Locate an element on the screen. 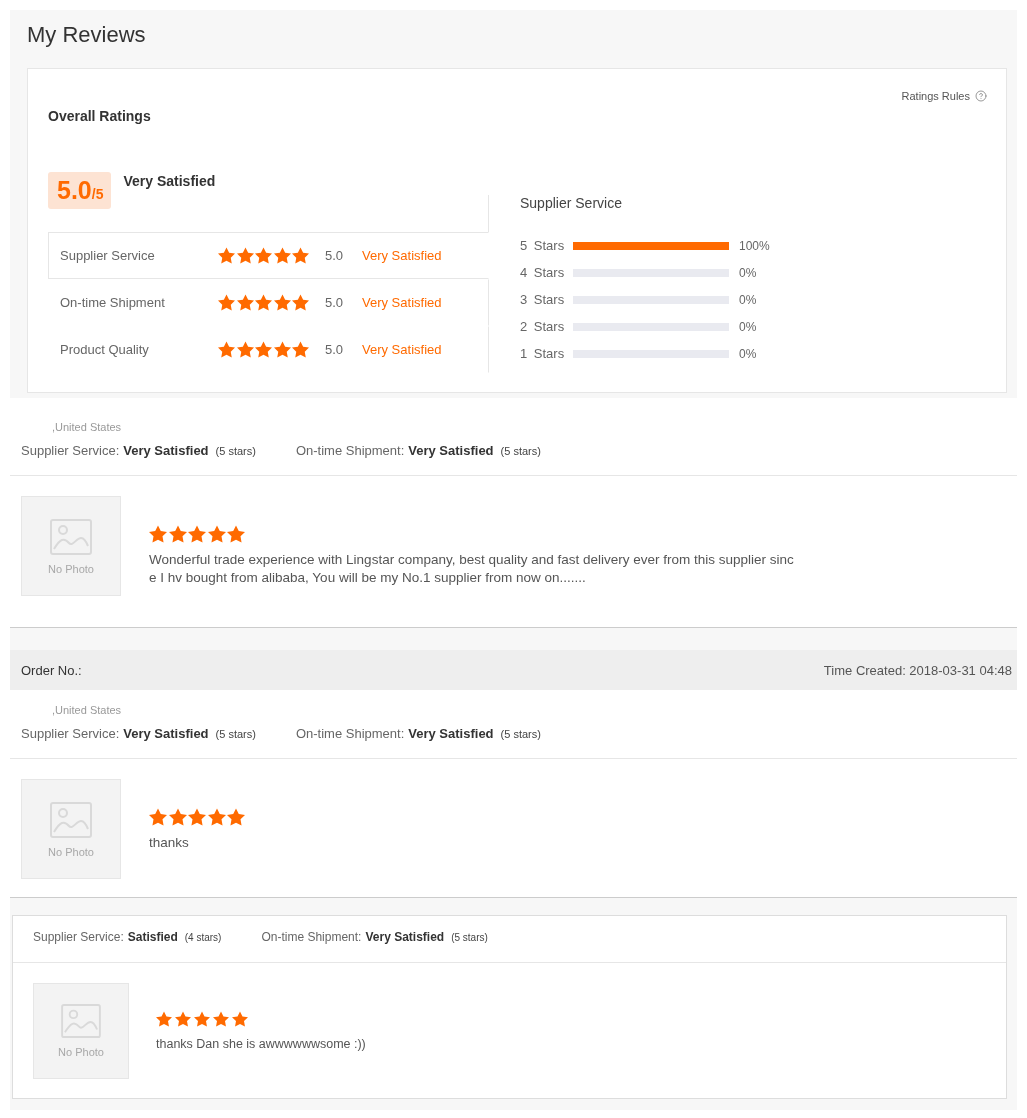 The height and width of the screenshot is (1118, 1027). overall-verdict: Very Satisfied is located at coordinates (169, 180).